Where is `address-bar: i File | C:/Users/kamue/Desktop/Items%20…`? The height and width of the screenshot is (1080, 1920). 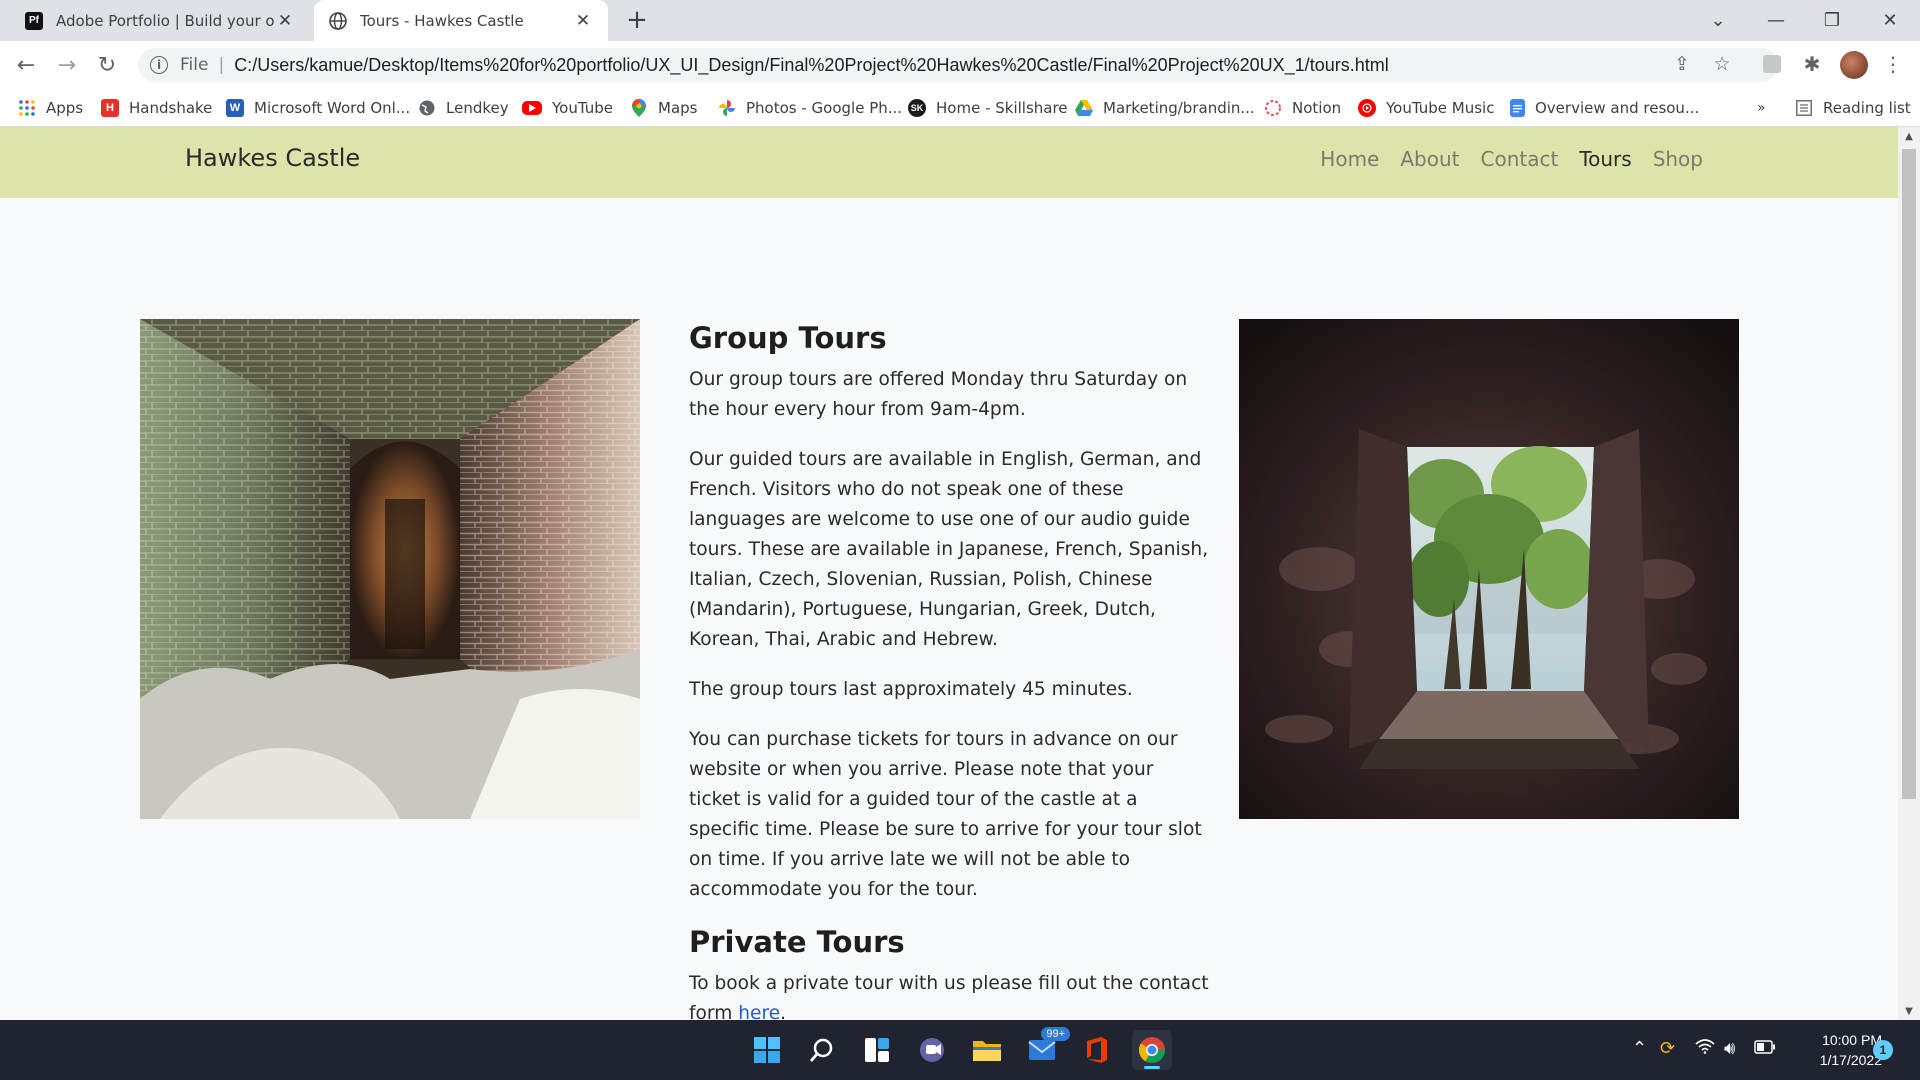 address-bar: i File | C:/Users/kamue/Desktop/Items%20… is located at coordinates (958, 65).